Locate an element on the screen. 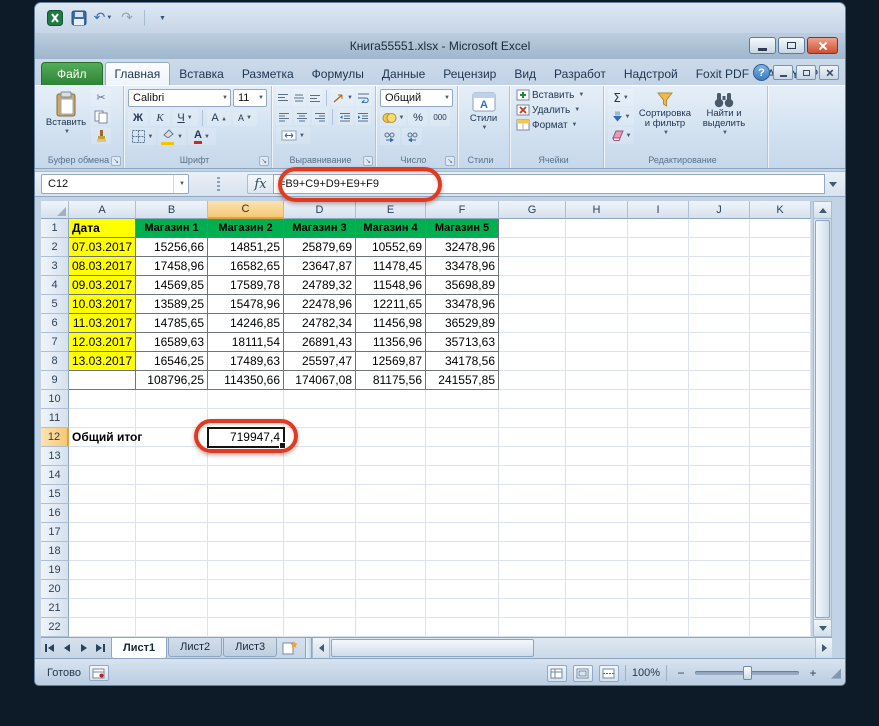  row-header-4: 4 is located at coordinates (55, 285).